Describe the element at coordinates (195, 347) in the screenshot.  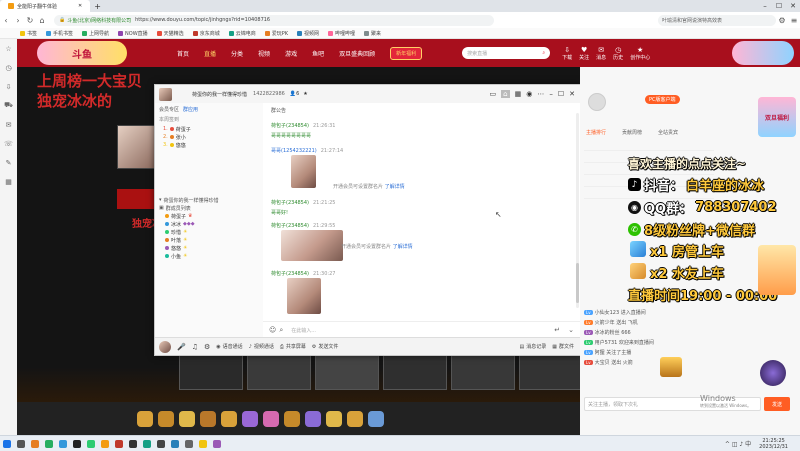
I see `speaker-icon: ♫` at that location.